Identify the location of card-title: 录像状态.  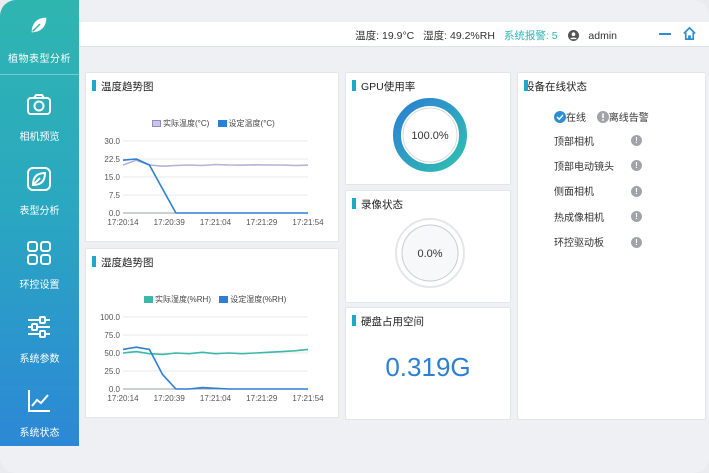
(377, 204).